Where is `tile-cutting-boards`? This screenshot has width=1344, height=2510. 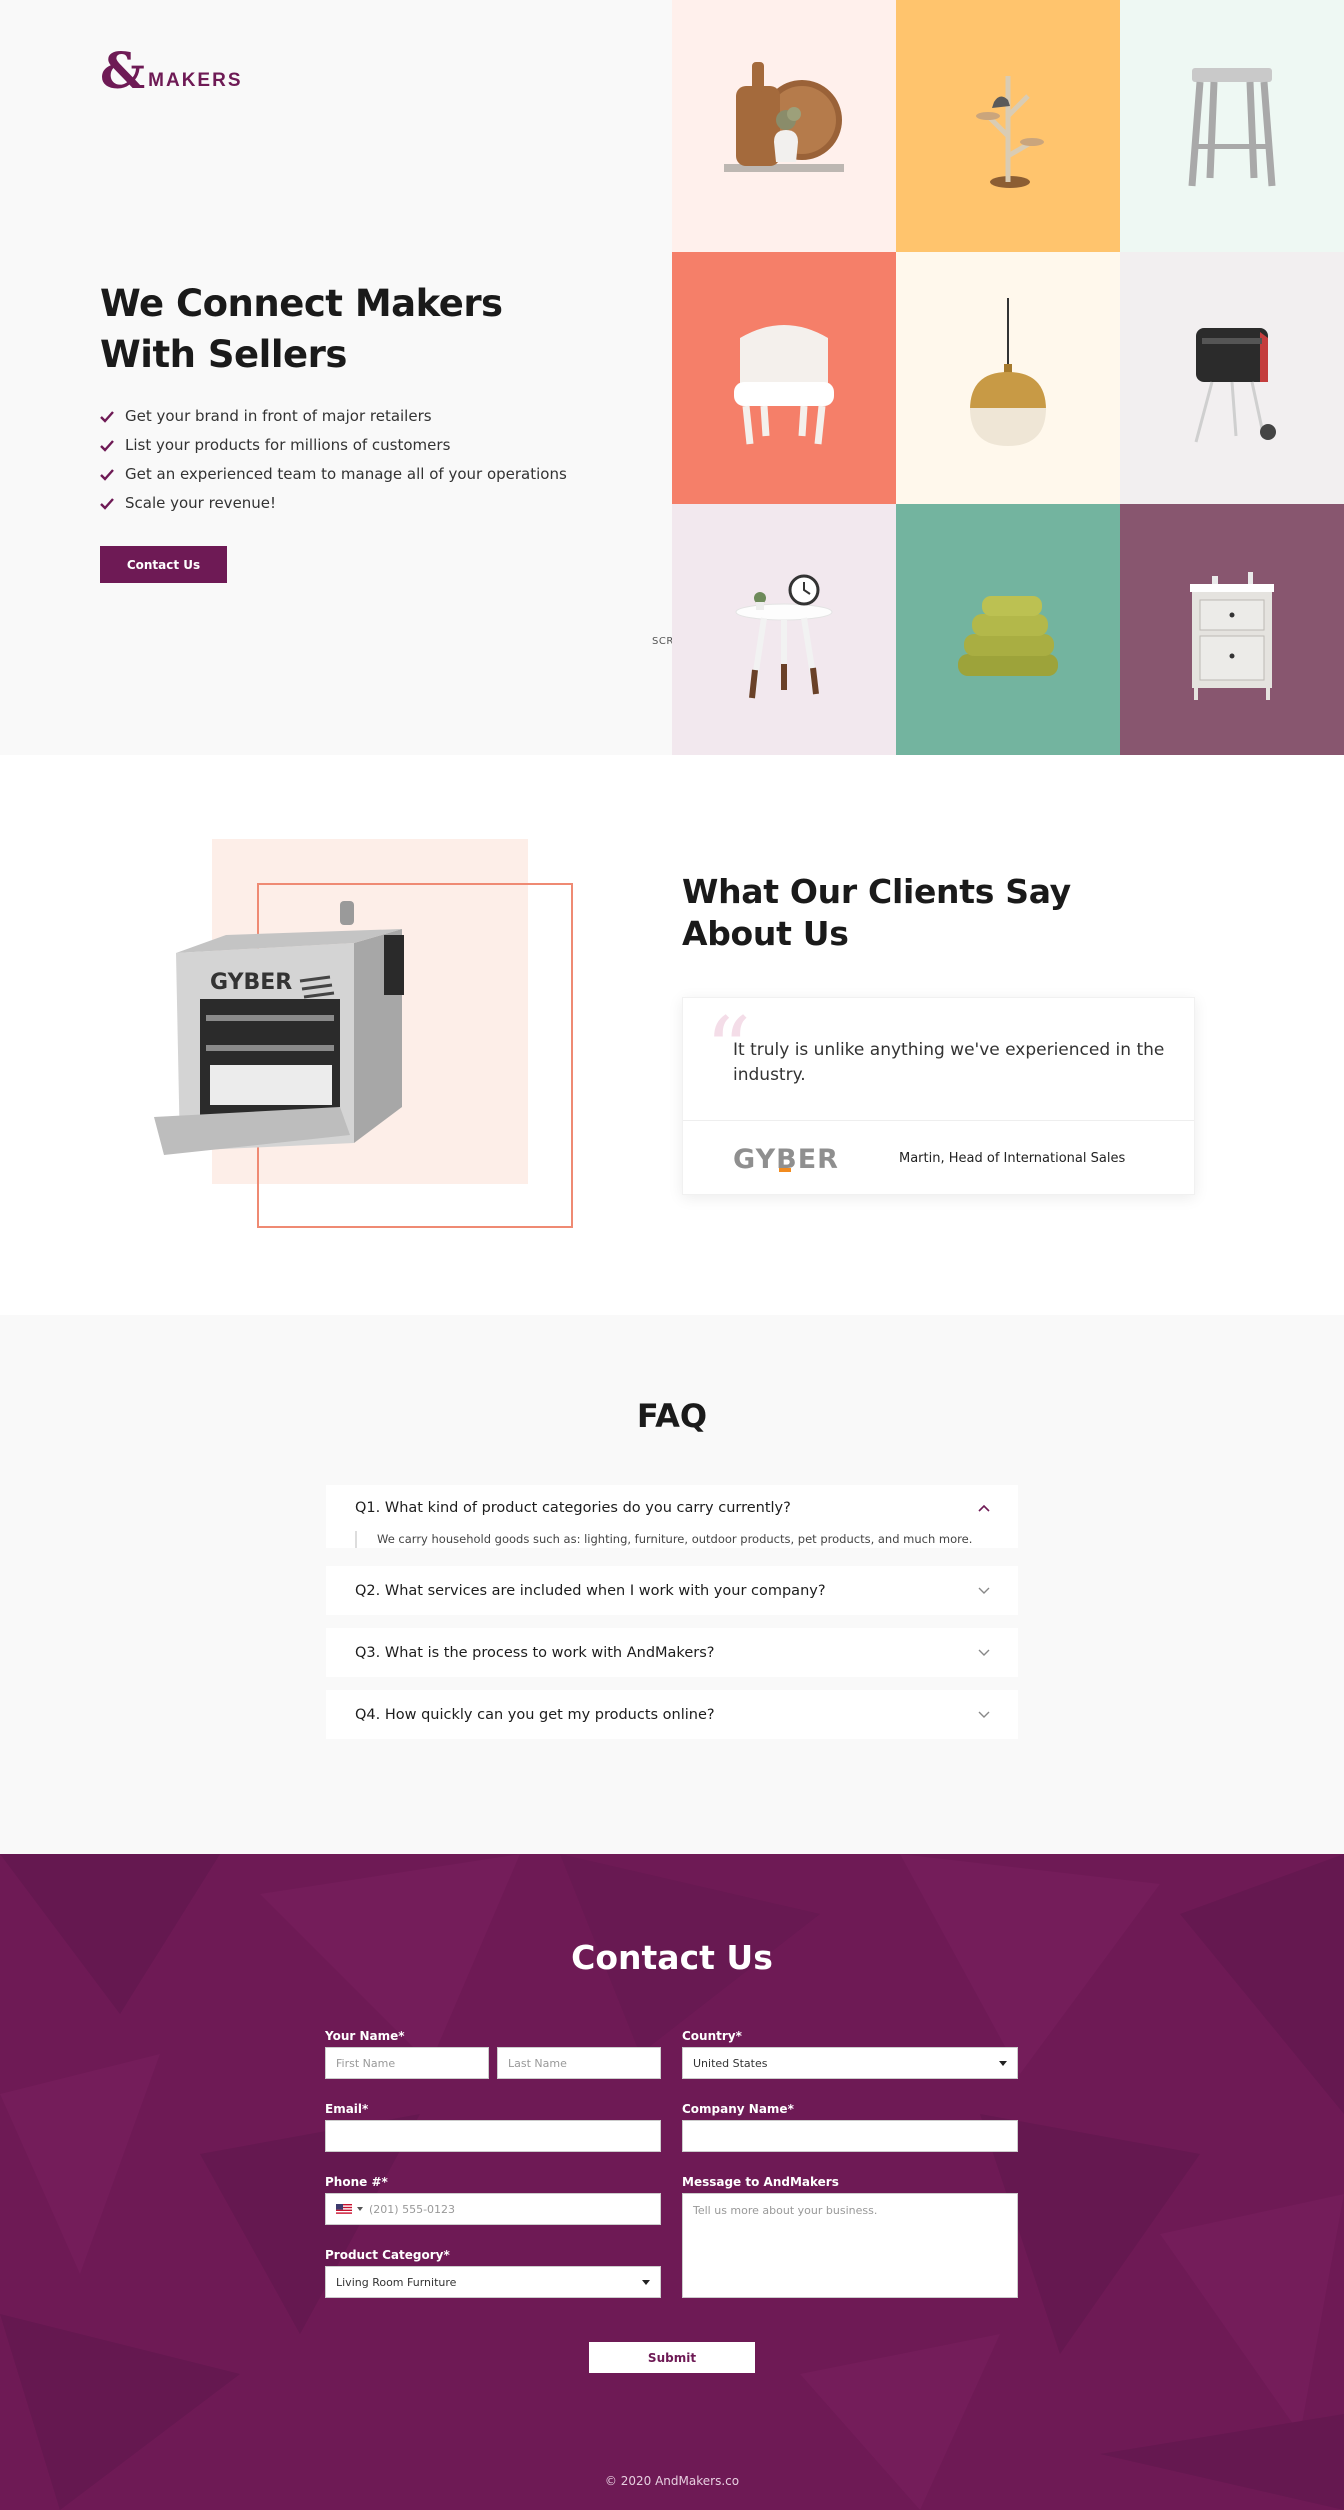 tile-cutting-boards is located at coordinates (784, 126).